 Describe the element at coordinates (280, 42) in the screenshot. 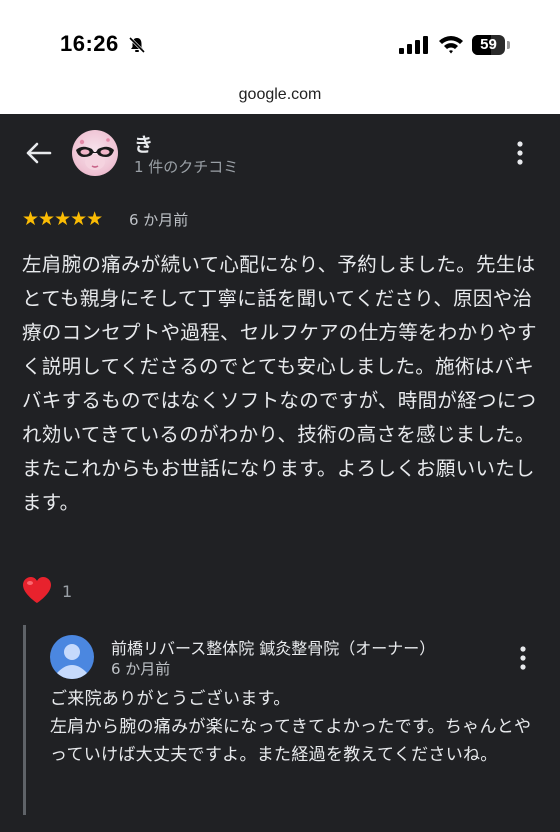

I see `status-bar: 16:26 59` at that location.